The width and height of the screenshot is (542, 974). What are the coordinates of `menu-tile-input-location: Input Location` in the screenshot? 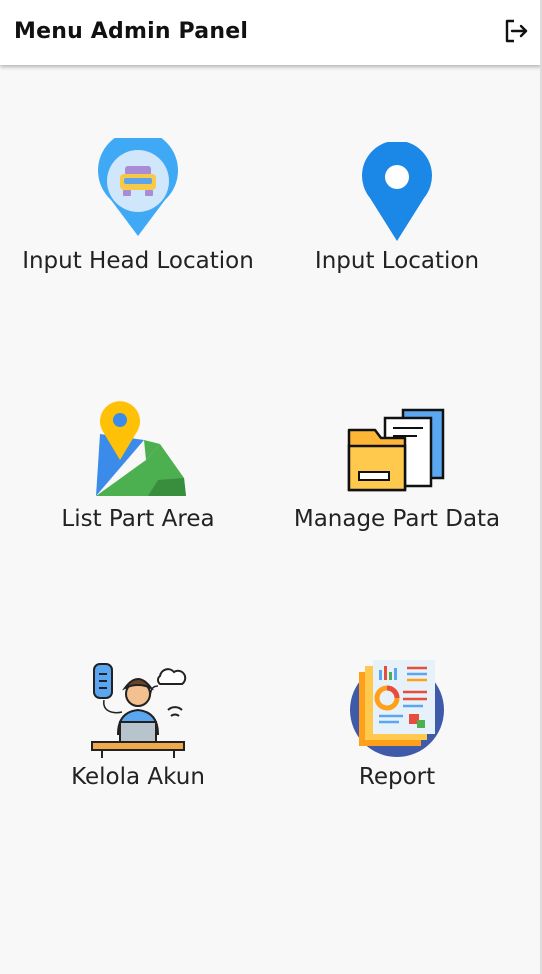 It's located at (397, 195).